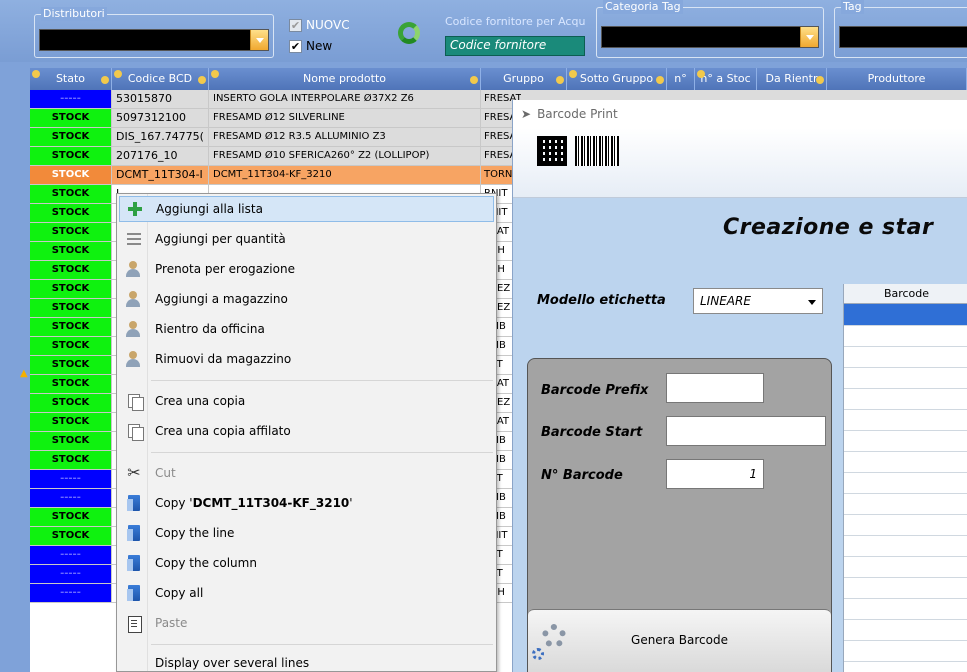 The width and height of the screenshot is (967, 672). I want to click on new-checkbox: ✔ New, so click(310, 46).